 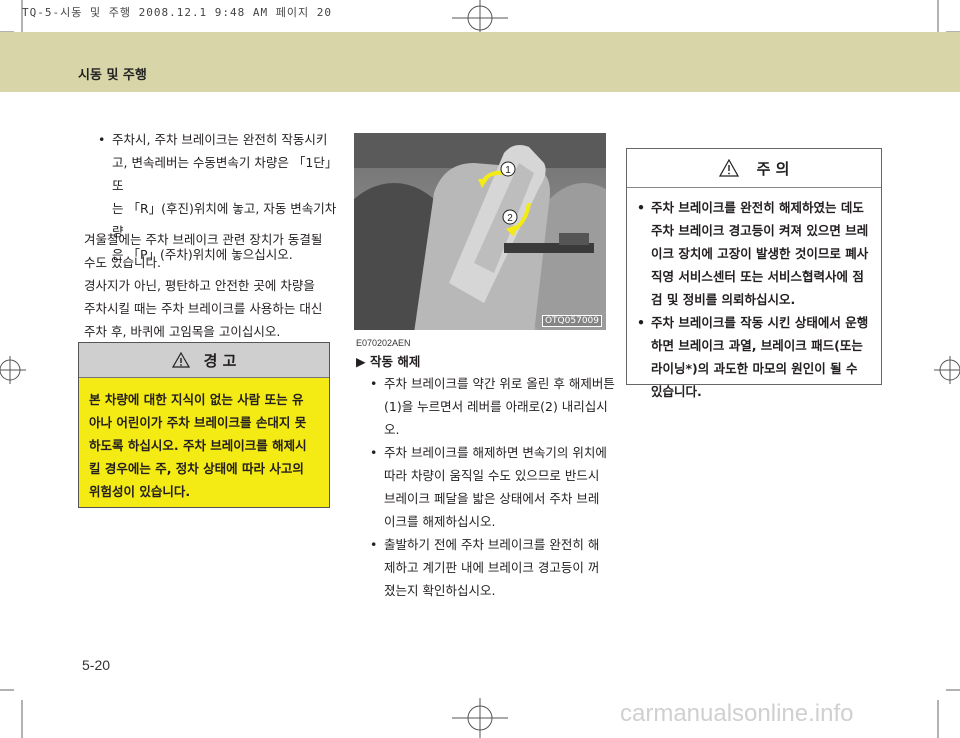 I want to click on text-line: (1)을 누르면서 레버를 아래로(2) 내리십시오., so click(x=496, y=418).